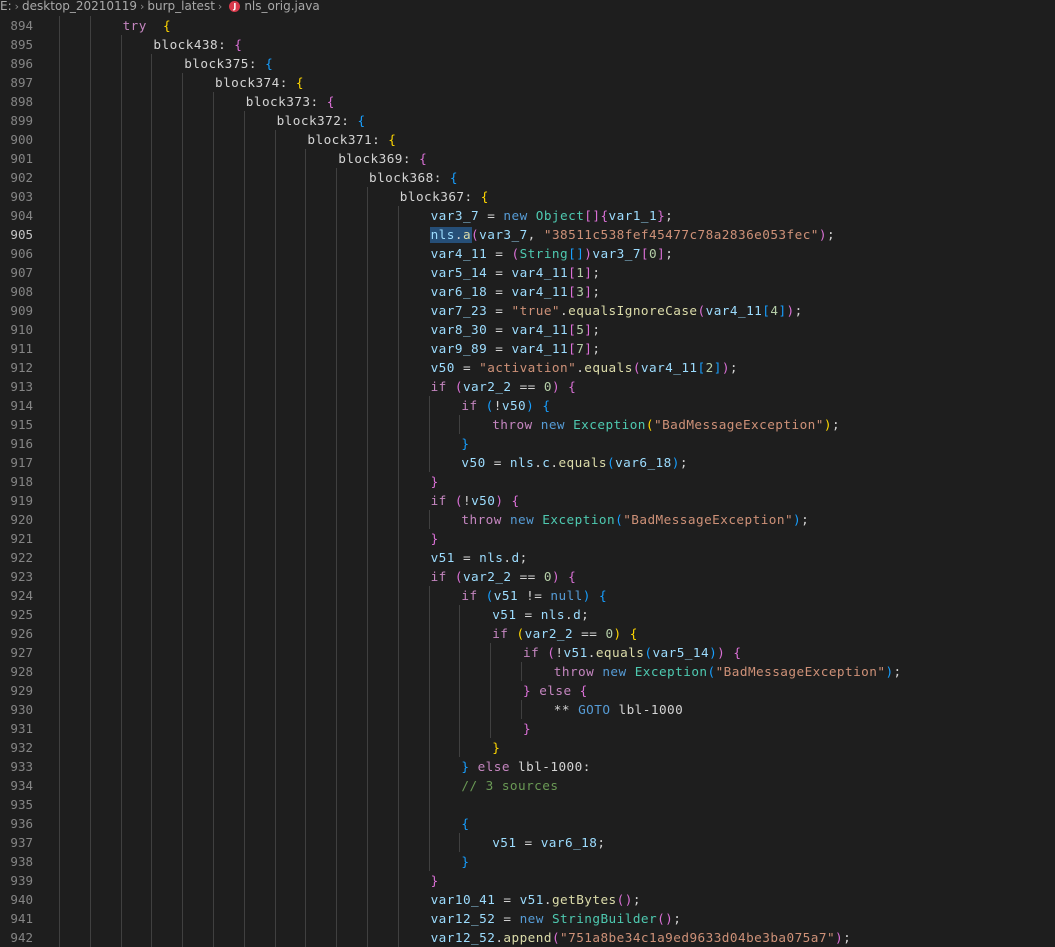 The image size is (1055, 947). What do you see at coordinates (527, 633) in the screenshot?
I see `code-line: 926 if (var2_2 == 0) {` at bounding box center [527, 633].